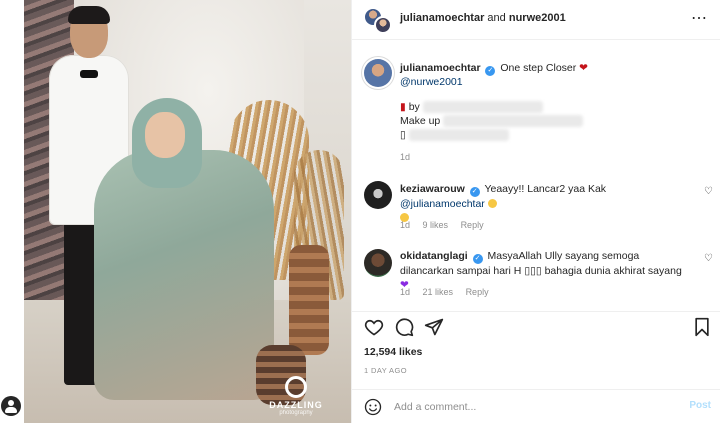 Image resolution: width=720 pixels, height=423 pixels. Describe the element at coordinates (12, 211) in the screenshot. I see `left-gutter` at that location.